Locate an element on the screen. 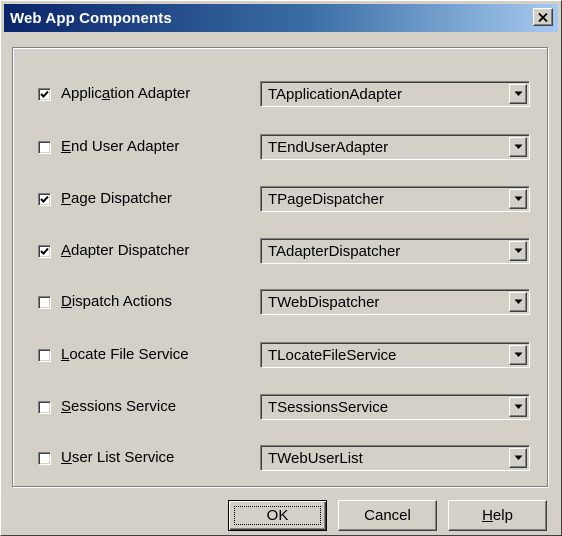 Image resolution: width=562 pixels, height=536 pixels. component-row: Page Dispatcher TPageDispatcher is located at coordinates (281, 201).